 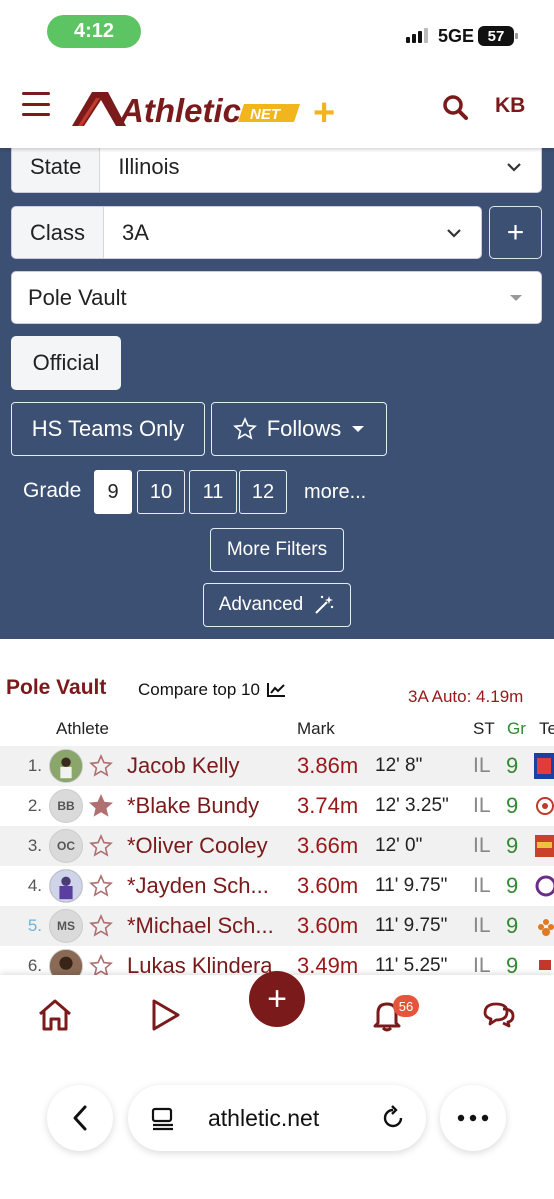 What do you see at coordinates (277, 846) in the screenshot?
I see `table-row: 3. OC *Oliver Cooley 3.66m 12' 0" IL 9` at bounding box center [277, 846].